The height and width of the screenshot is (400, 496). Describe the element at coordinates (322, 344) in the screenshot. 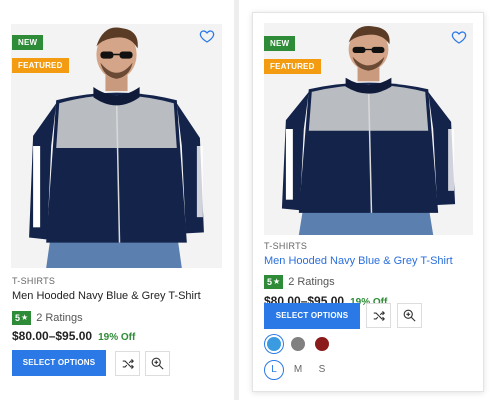

I see `color-swatch-maroon` at that location.